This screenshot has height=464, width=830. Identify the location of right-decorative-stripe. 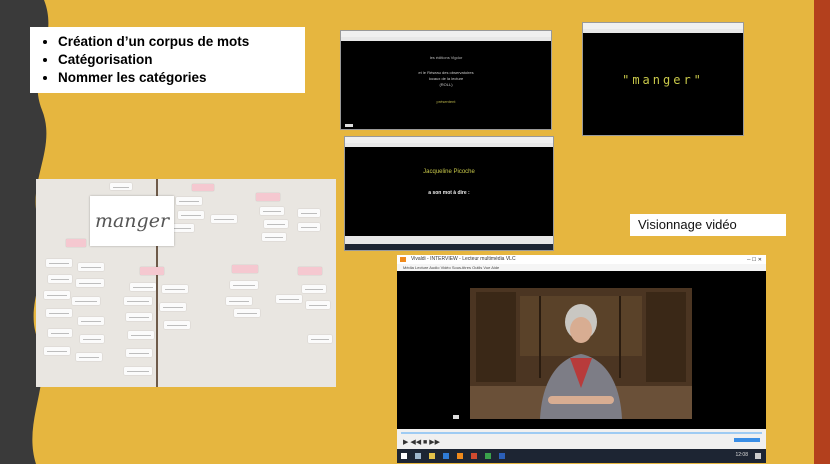
(822, 232).